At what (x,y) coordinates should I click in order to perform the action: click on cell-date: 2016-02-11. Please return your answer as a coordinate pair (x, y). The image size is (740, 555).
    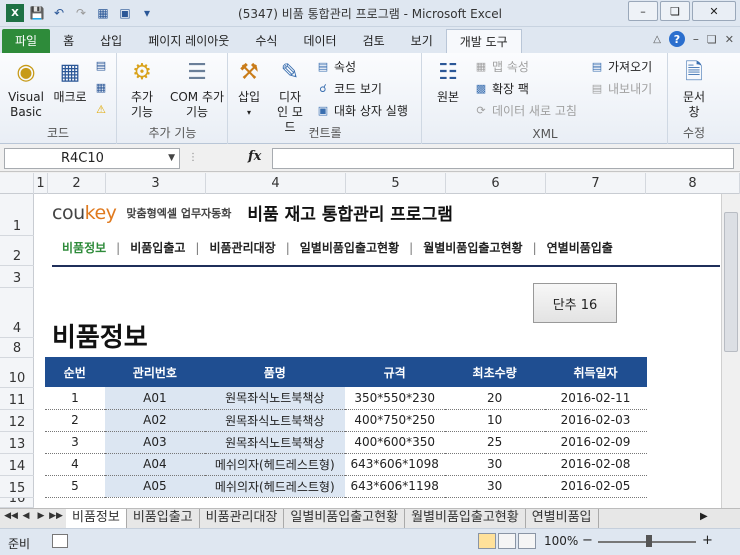
    Looking at the image, I should click on (595, 398).